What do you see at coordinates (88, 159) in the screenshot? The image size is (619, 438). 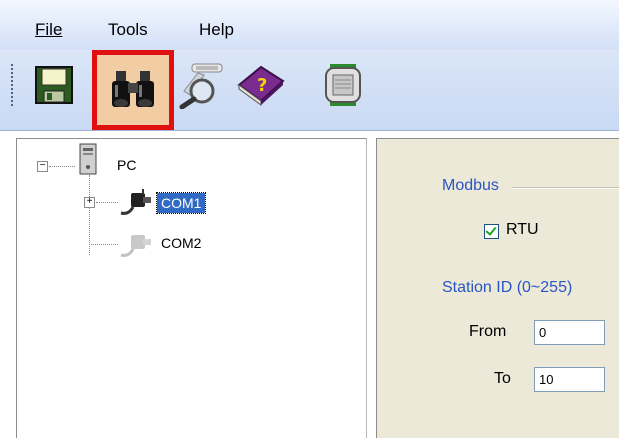 I see `pc-tower-icon` at bounding box center [88, 159].